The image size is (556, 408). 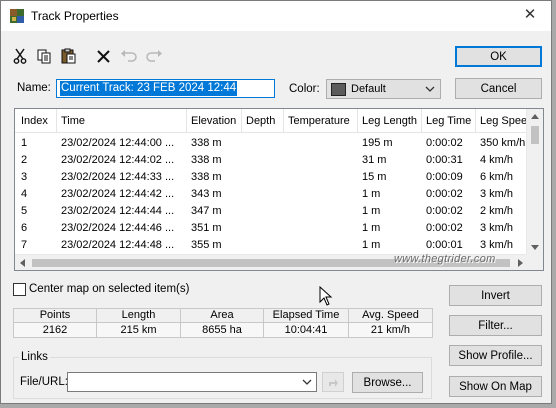 I want to click on stat-label: Area, so click(x=222, y=316).